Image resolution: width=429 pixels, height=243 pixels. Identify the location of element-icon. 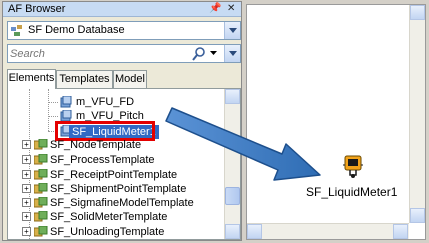
(66, 102).